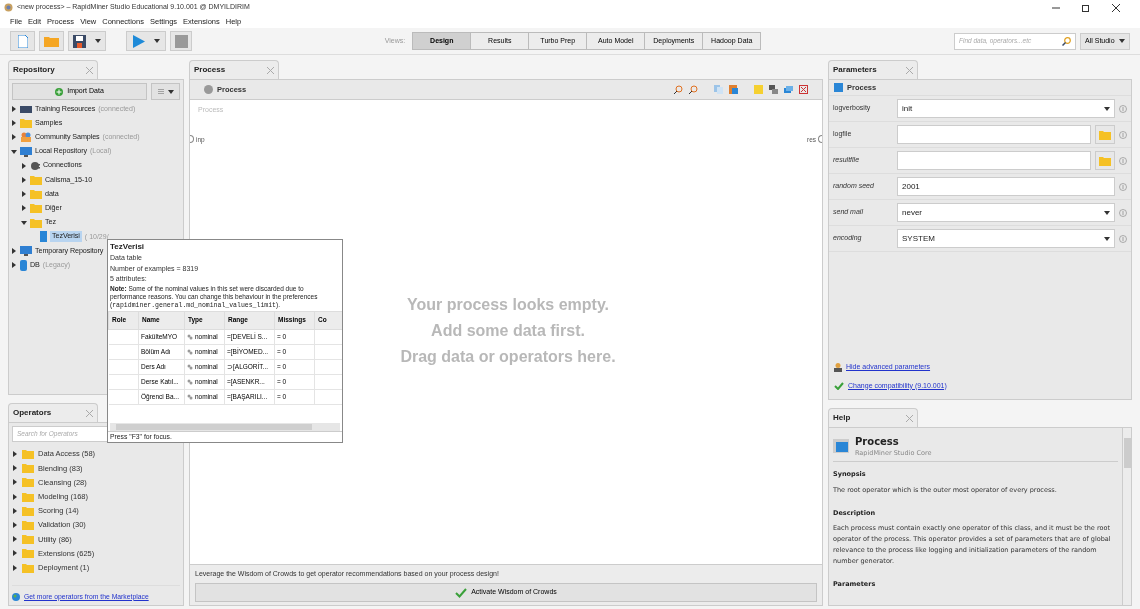 The image size is (1140, 609). Describe the element at coordinates (87, 41) in the screenshot. I see `save-button` at that location.